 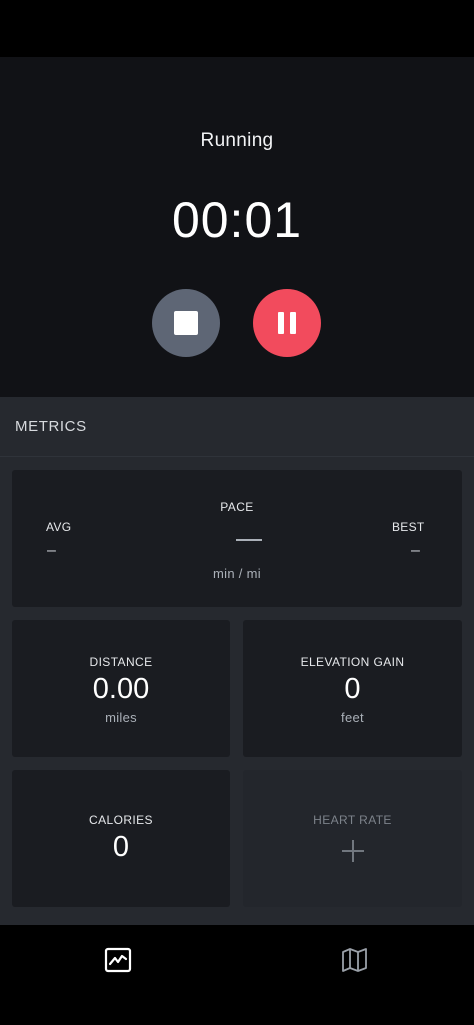 What do you see at coordinates (353, 851) in the screenshot?
I see `plus-icon` at bounding box center [353, 851].